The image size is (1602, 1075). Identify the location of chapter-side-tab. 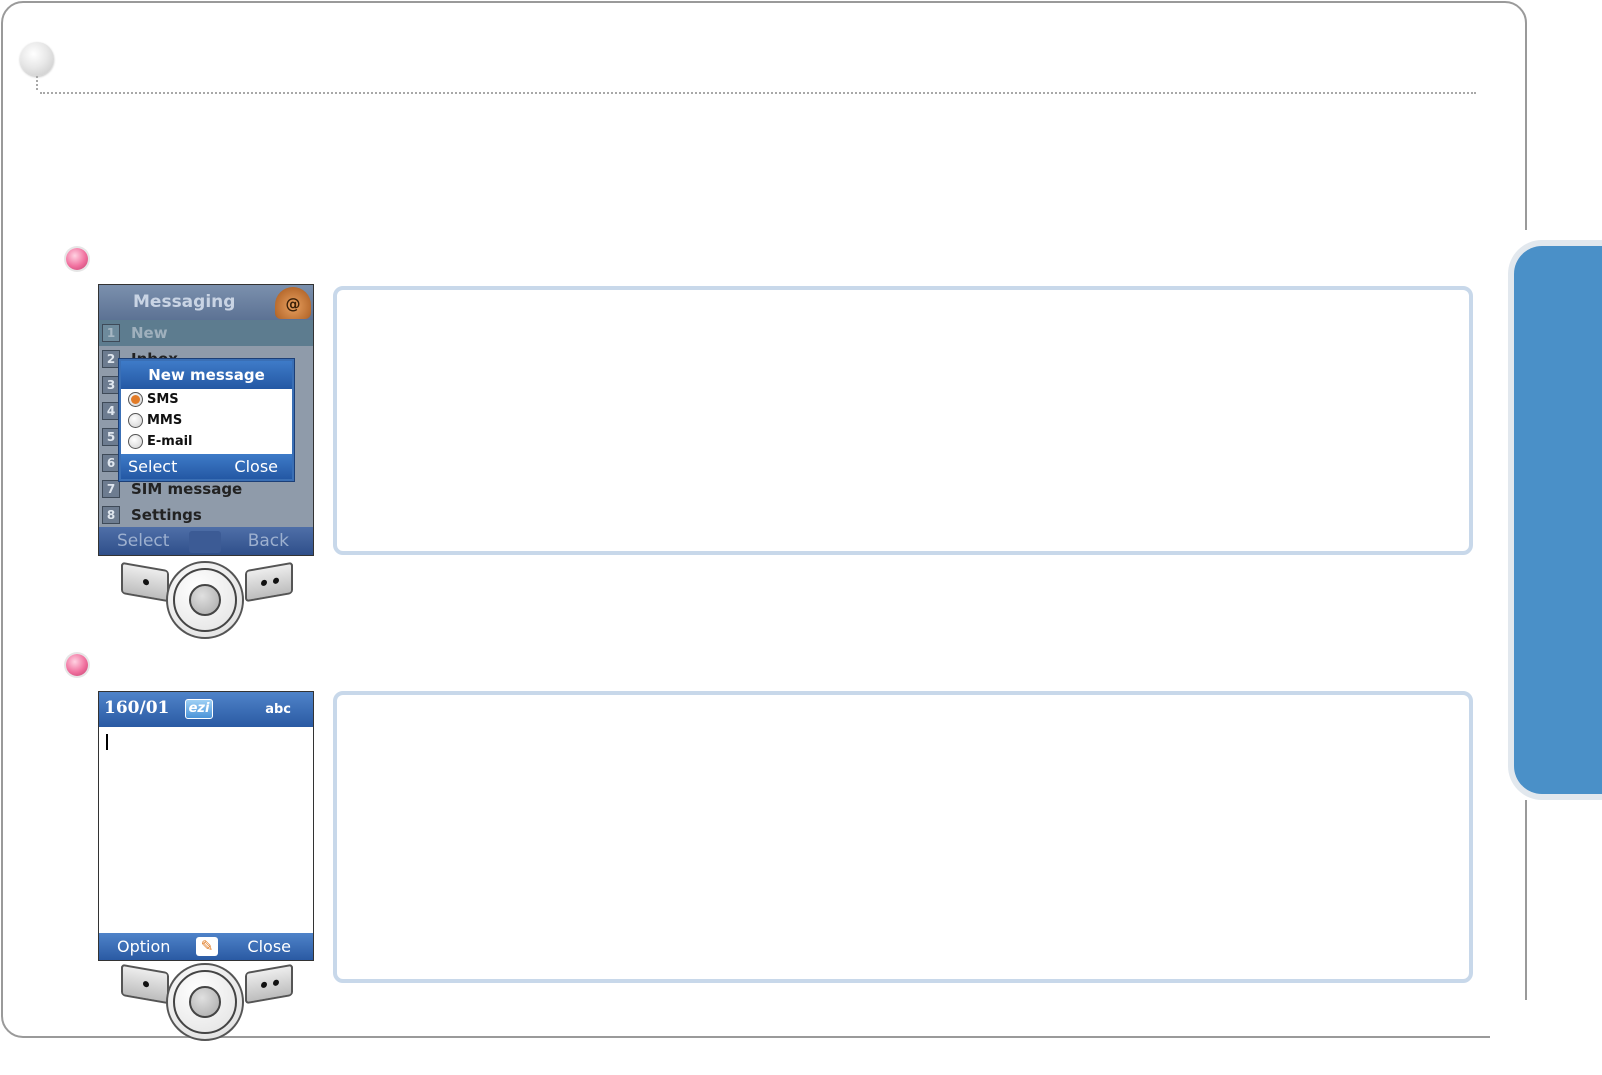
(1555, 520).